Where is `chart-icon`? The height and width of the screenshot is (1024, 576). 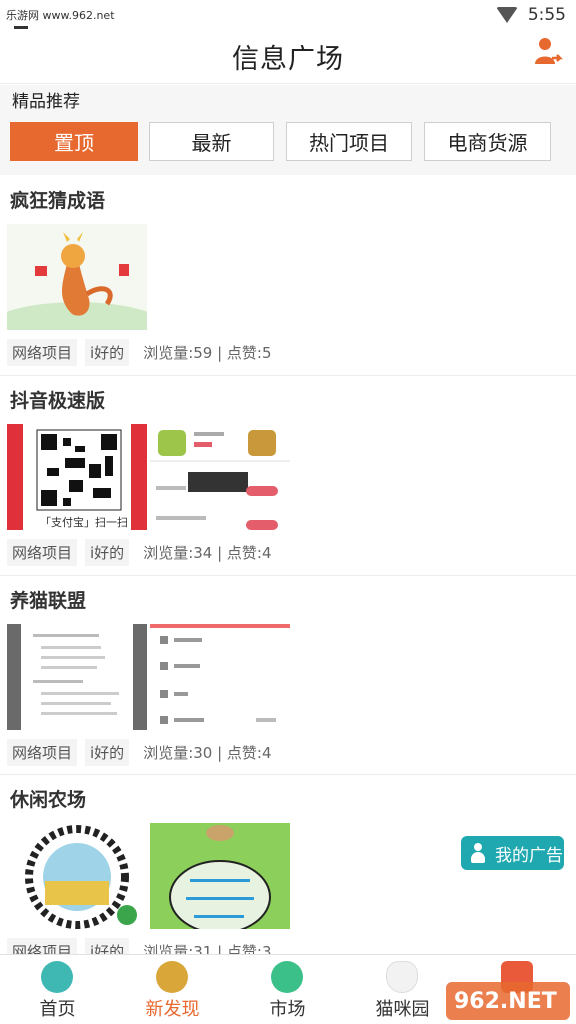 chart-icon is located at coordinates (287, 977).